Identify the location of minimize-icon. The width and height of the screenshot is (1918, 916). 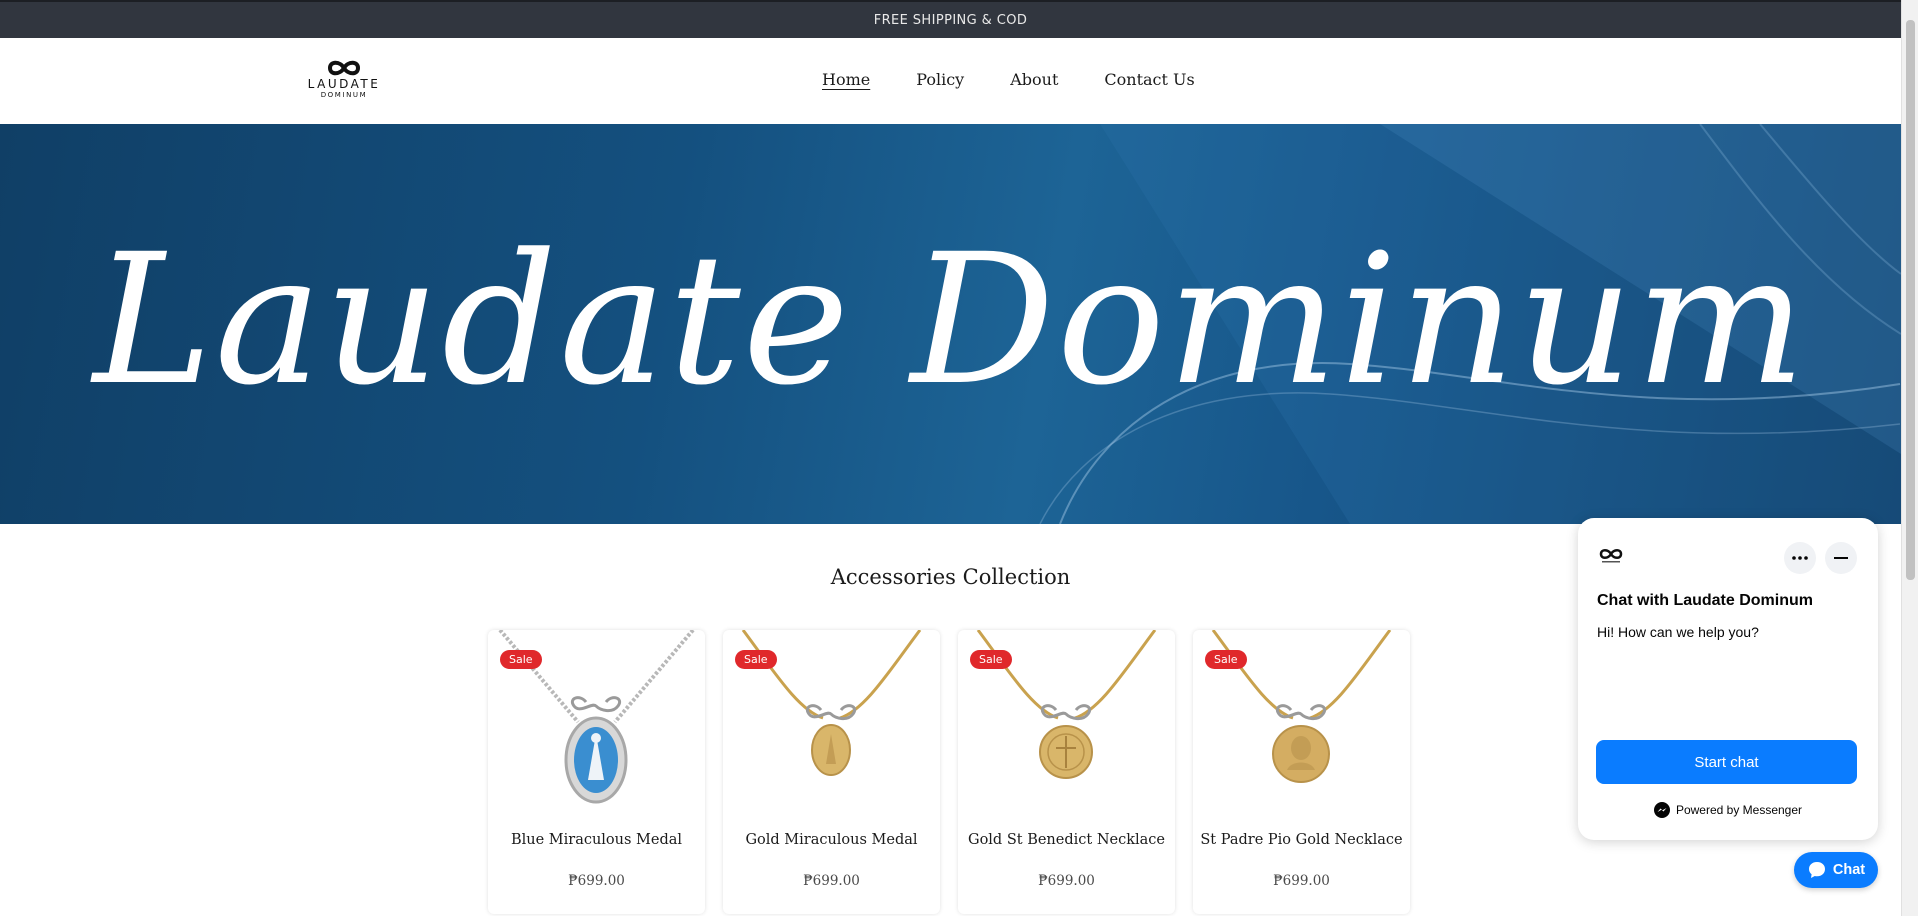
(1841, 558).